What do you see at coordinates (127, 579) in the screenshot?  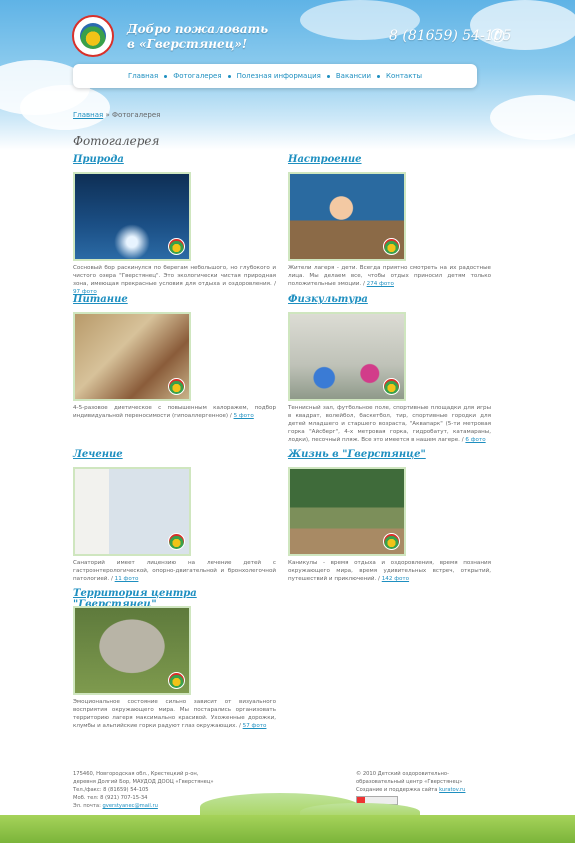 I see `photo-count-link: 11 фото` at bounding box center [127, 579].